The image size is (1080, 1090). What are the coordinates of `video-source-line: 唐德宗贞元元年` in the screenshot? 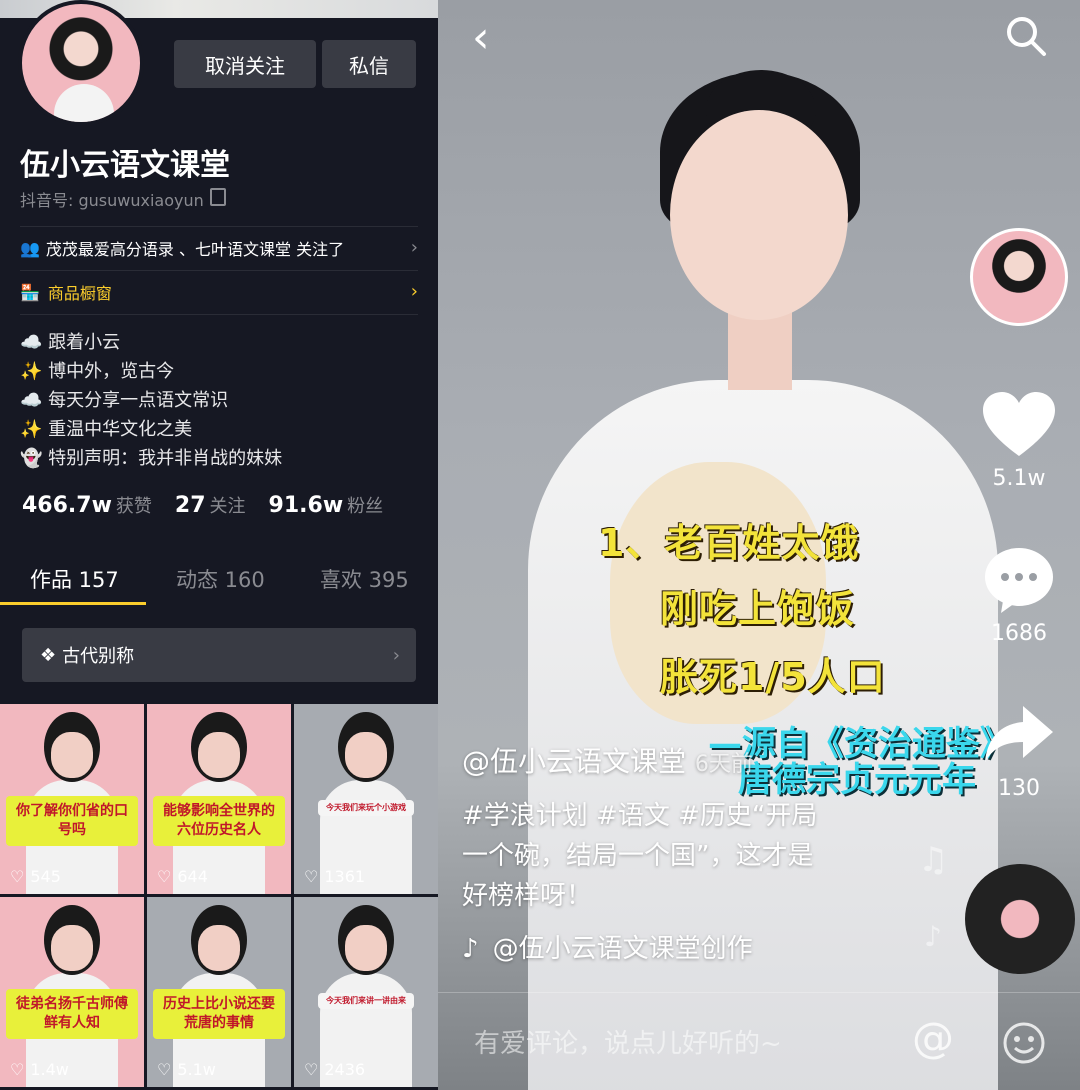 It's located at (857, 780).